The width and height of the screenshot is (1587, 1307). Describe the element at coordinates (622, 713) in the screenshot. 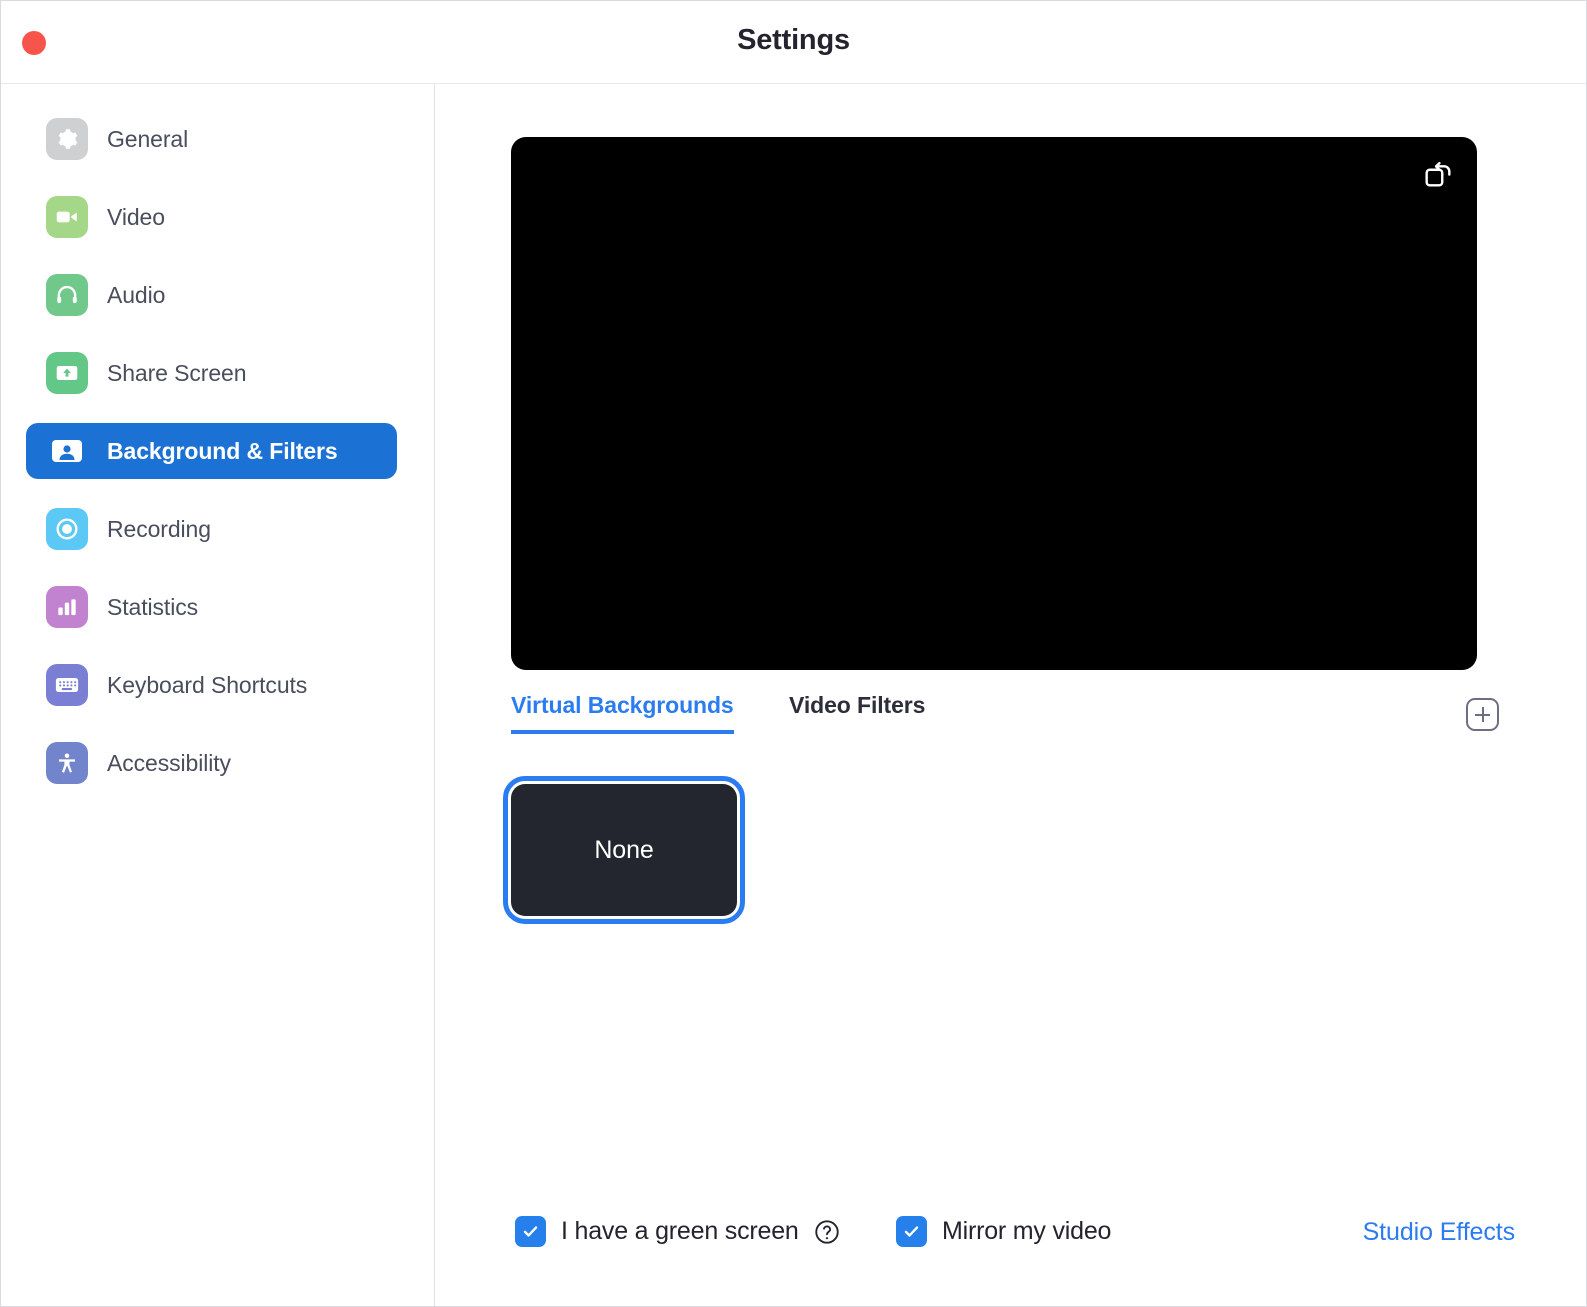

I see `tab-virtual-backgrounds: Virtual Backgrounds` at that location.